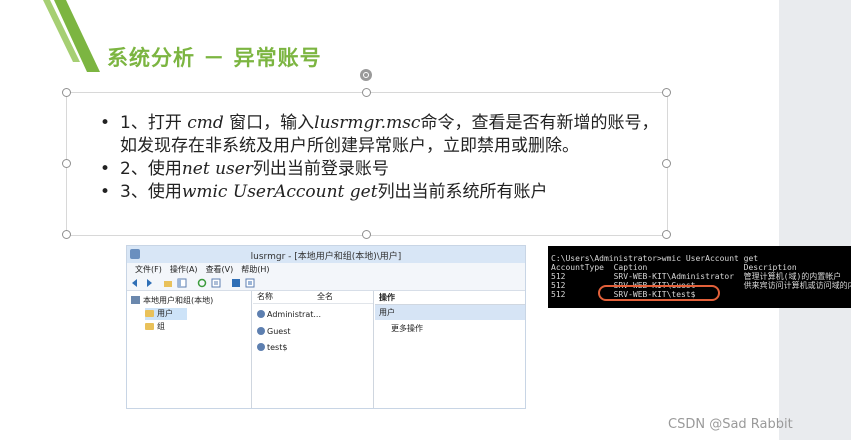  What do you see at coordinates (189, 349) in the screenshot?
I see `tree-pane: 本地用户和组(本地) 用户 组` at bounding box center [189, 349].